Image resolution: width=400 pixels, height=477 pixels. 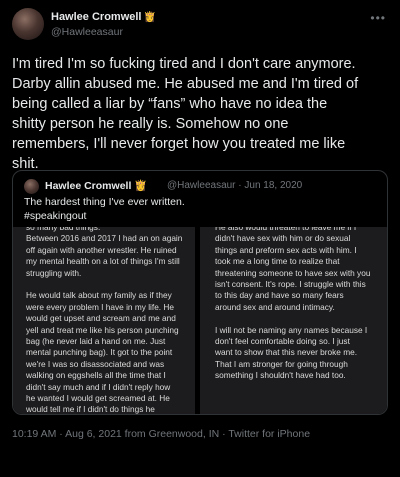 I want to click on quoted-author-avatar, so click(x=31, y=186).